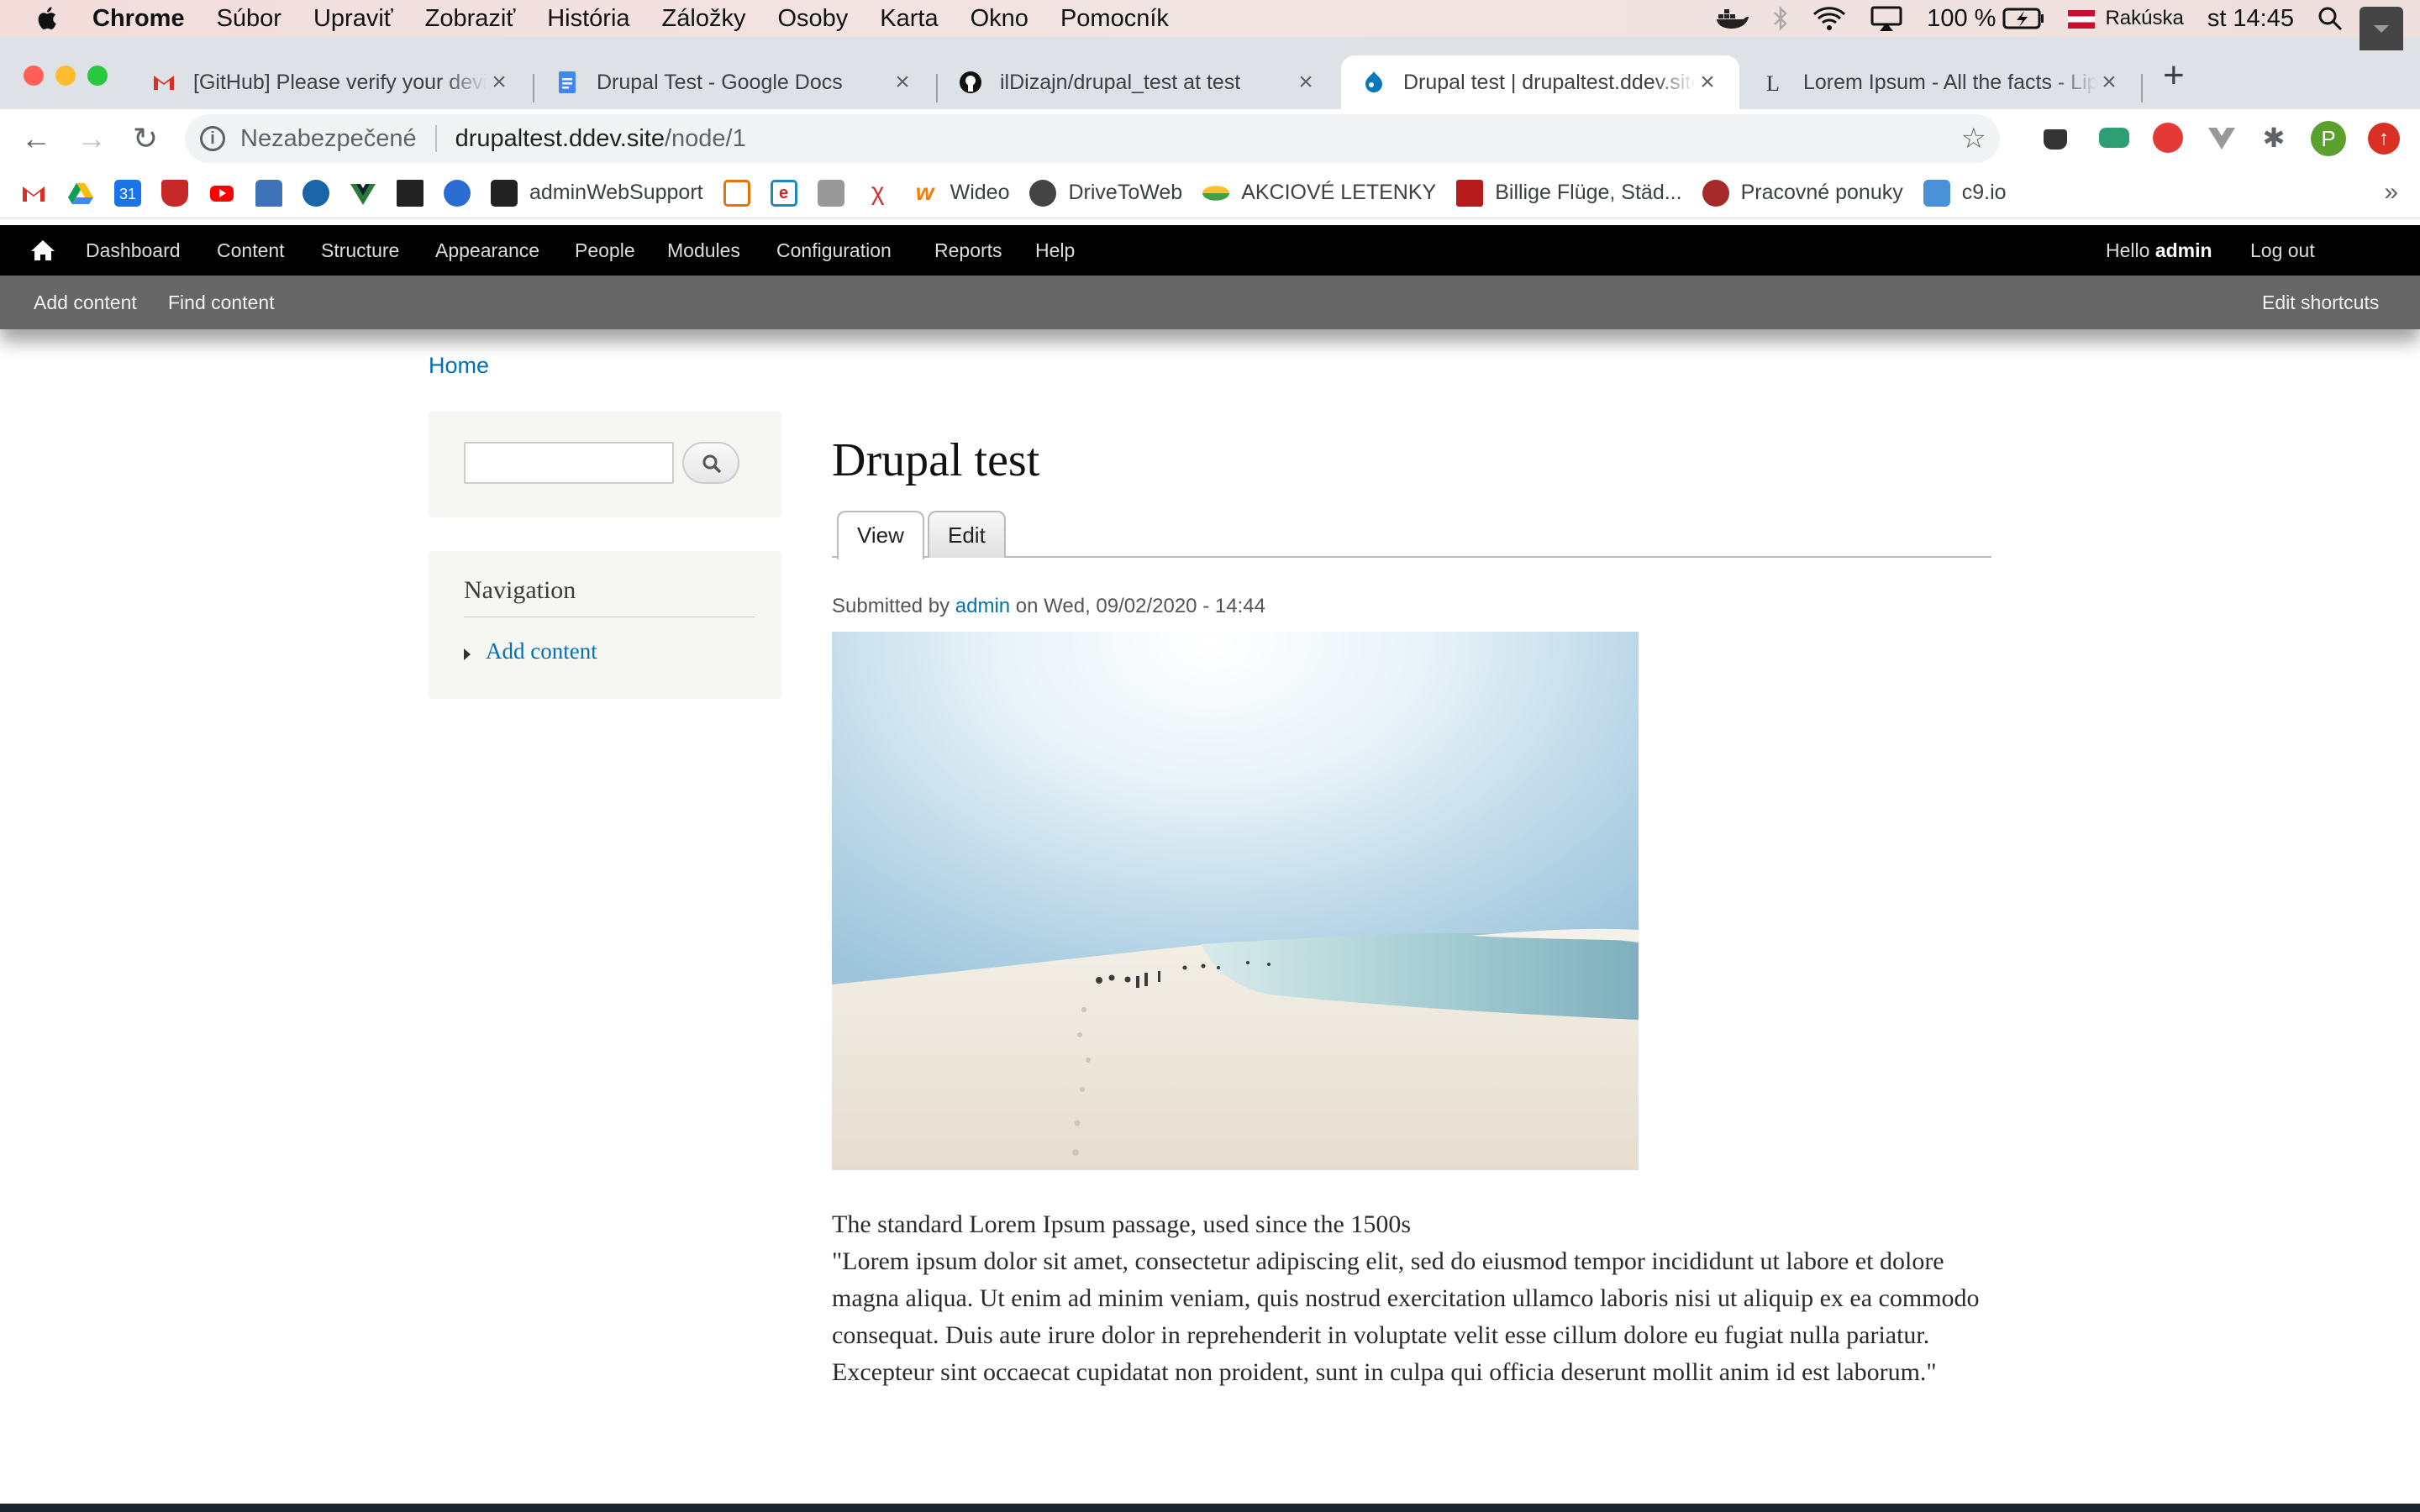 This screenshot has width=2420, height=1512. I want to click on bookmark-drop, so click(315, 193).